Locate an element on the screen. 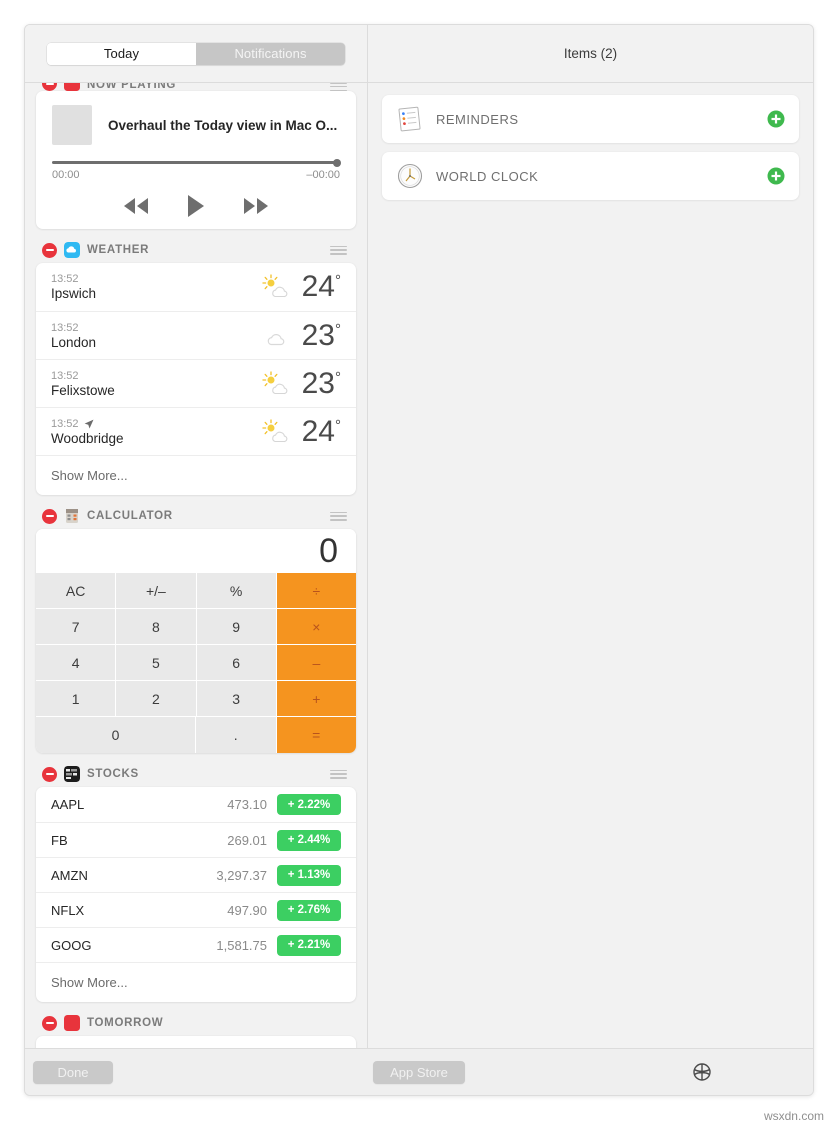 The image size is (834, 1126). tab-today: Today is located at coordinates (121, 53).